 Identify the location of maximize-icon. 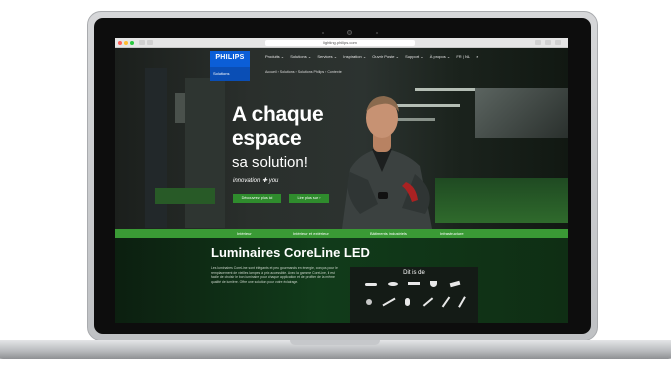
(132, 43).